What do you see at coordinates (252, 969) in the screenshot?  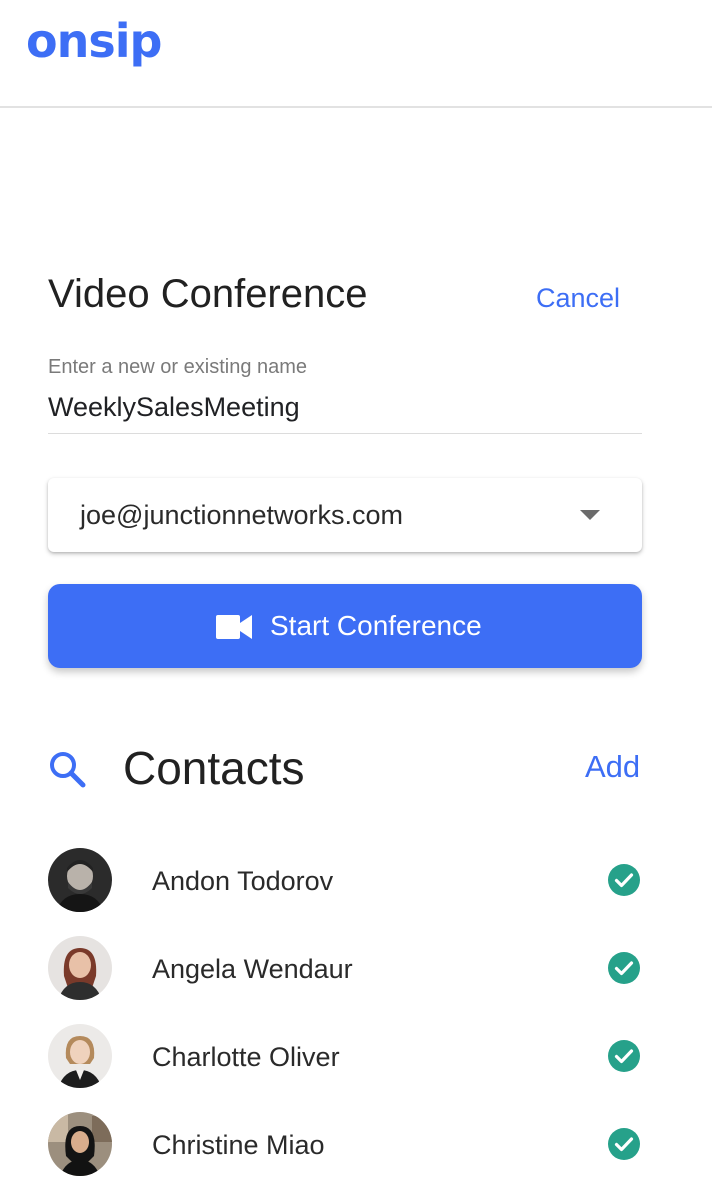 I see `contact-name: Angela Wendaur` at bounding box center [252, 969].